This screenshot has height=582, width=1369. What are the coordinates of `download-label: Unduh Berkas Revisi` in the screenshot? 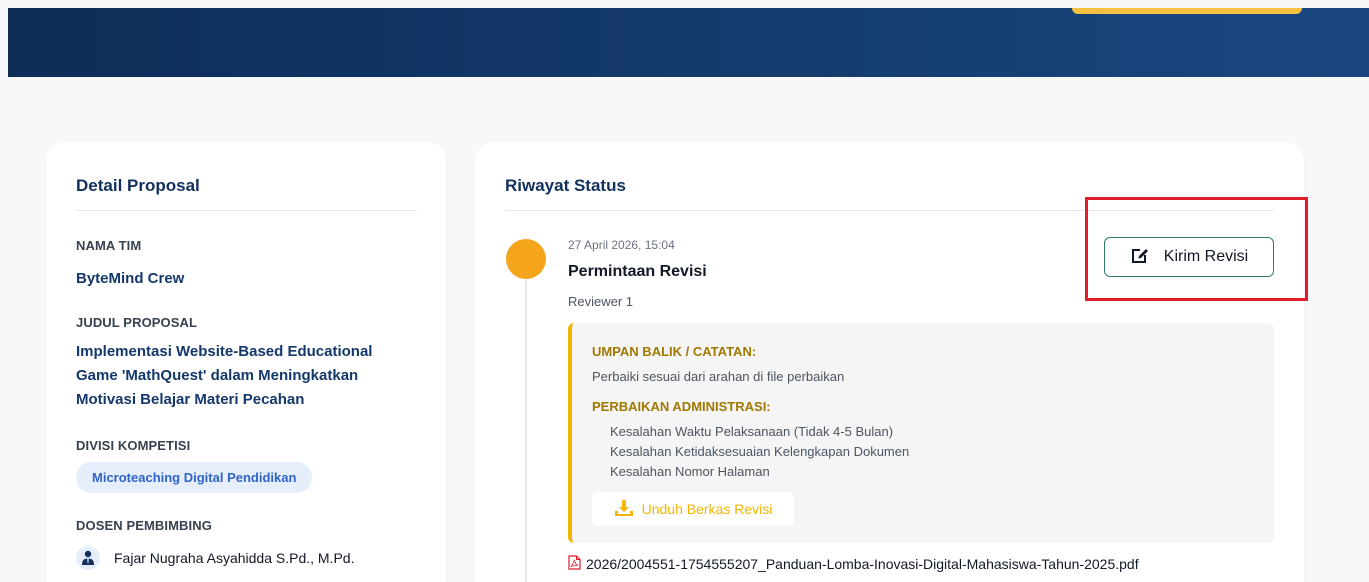 It's located at (707, 509).